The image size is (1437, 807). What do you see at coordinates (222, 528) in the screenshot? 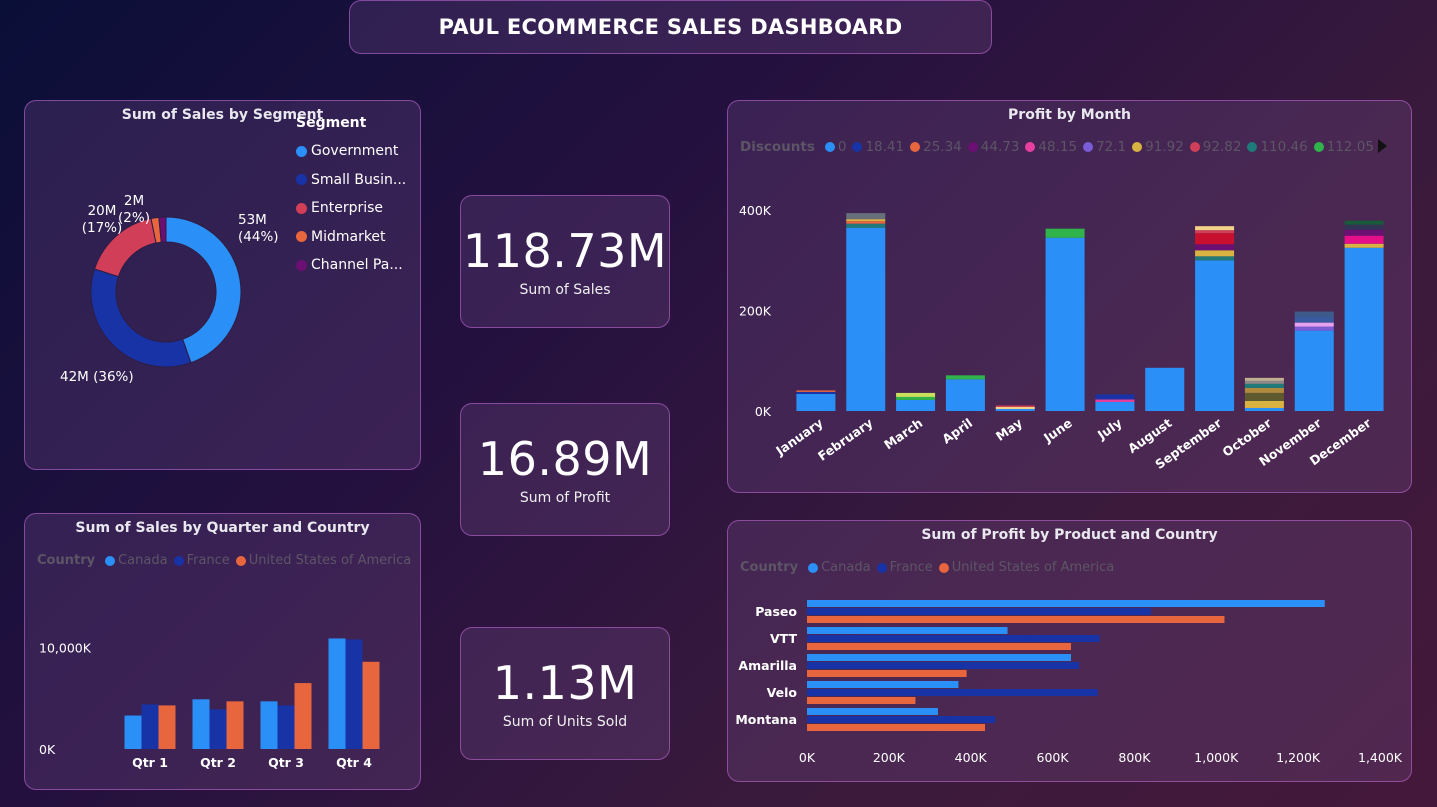
I see `quarter-chart-title: Sum of Sales by Quarter and Country` at bounding box center [222, 528].